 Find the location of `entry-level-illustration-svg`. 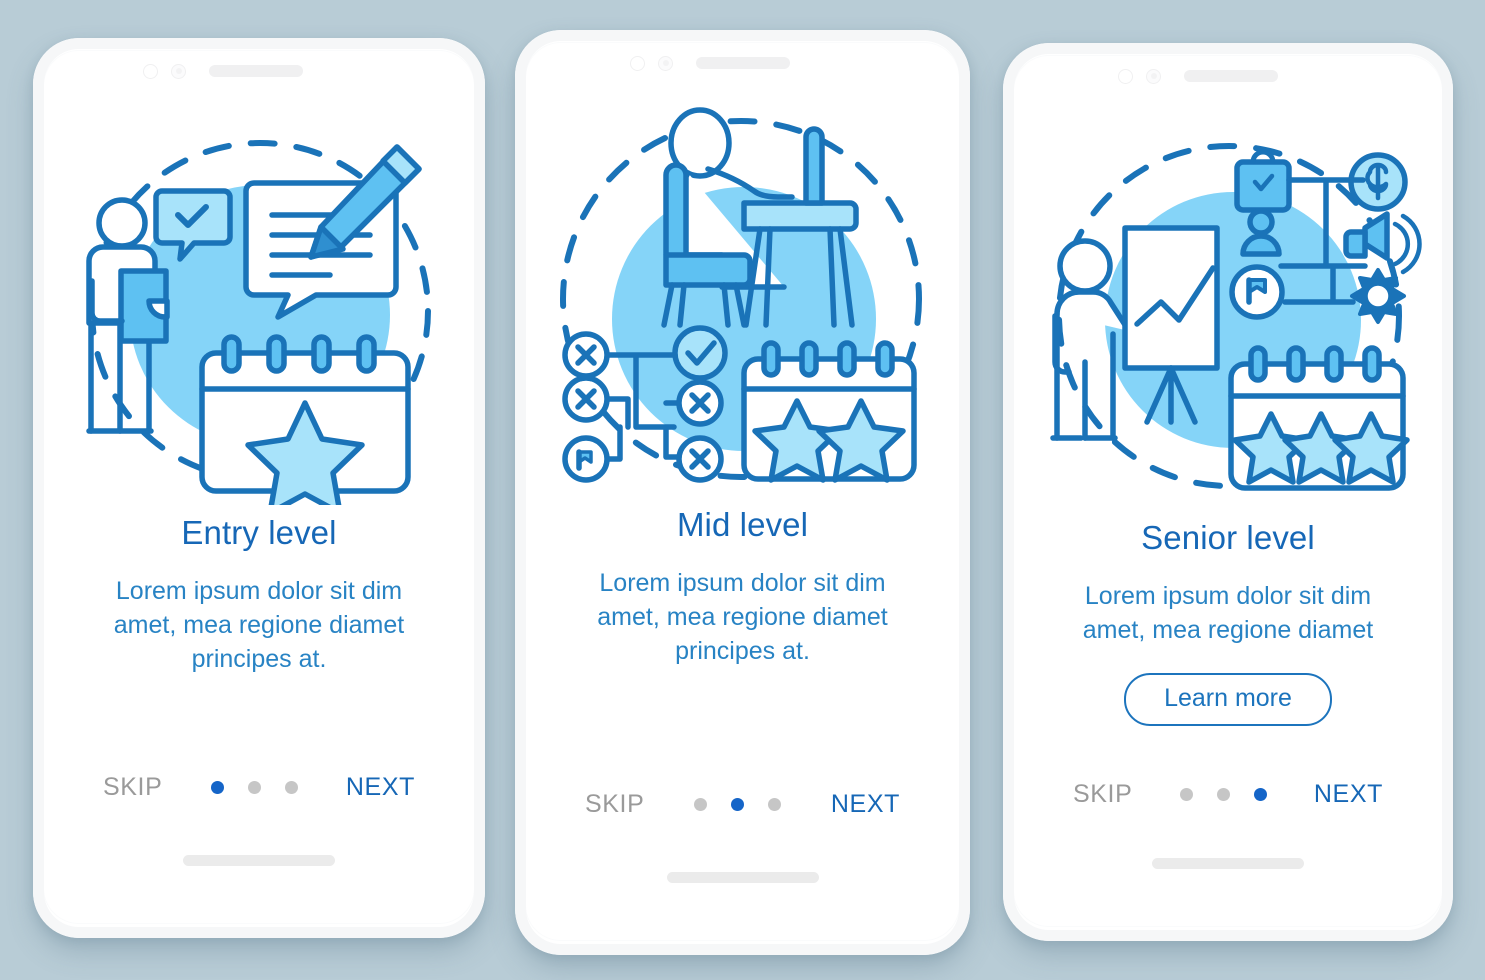

entry-level-illustration-svg is located at coordinates (258, 322).